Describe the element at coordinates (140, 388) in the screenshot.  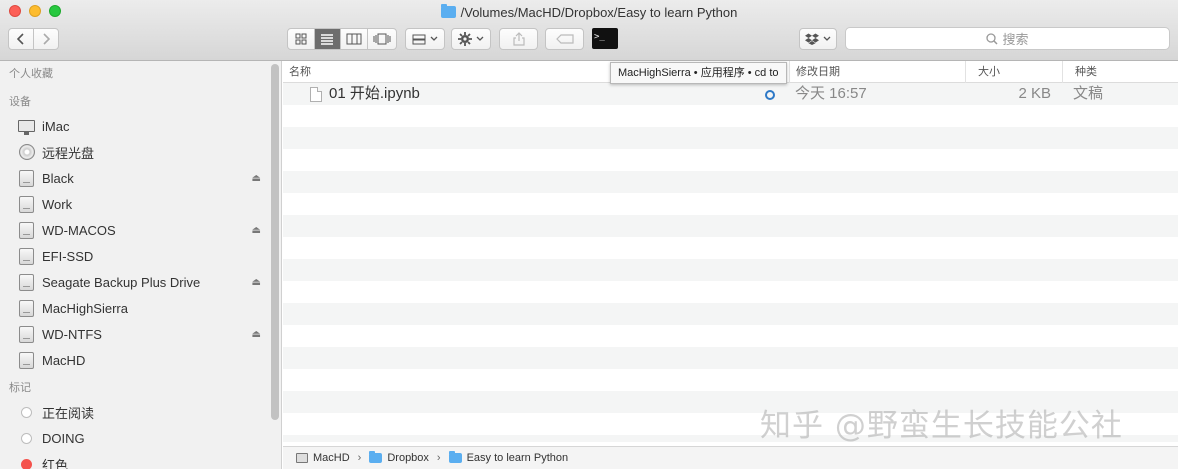
I see `sidebar-section-tags: 标记` at that location.